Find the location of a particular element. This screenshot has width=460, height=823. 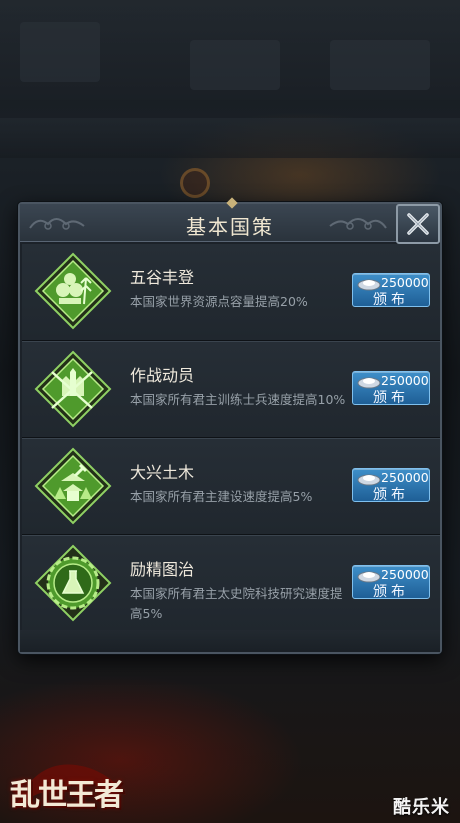

background-tab-bar is located at coordinates (230, 138).